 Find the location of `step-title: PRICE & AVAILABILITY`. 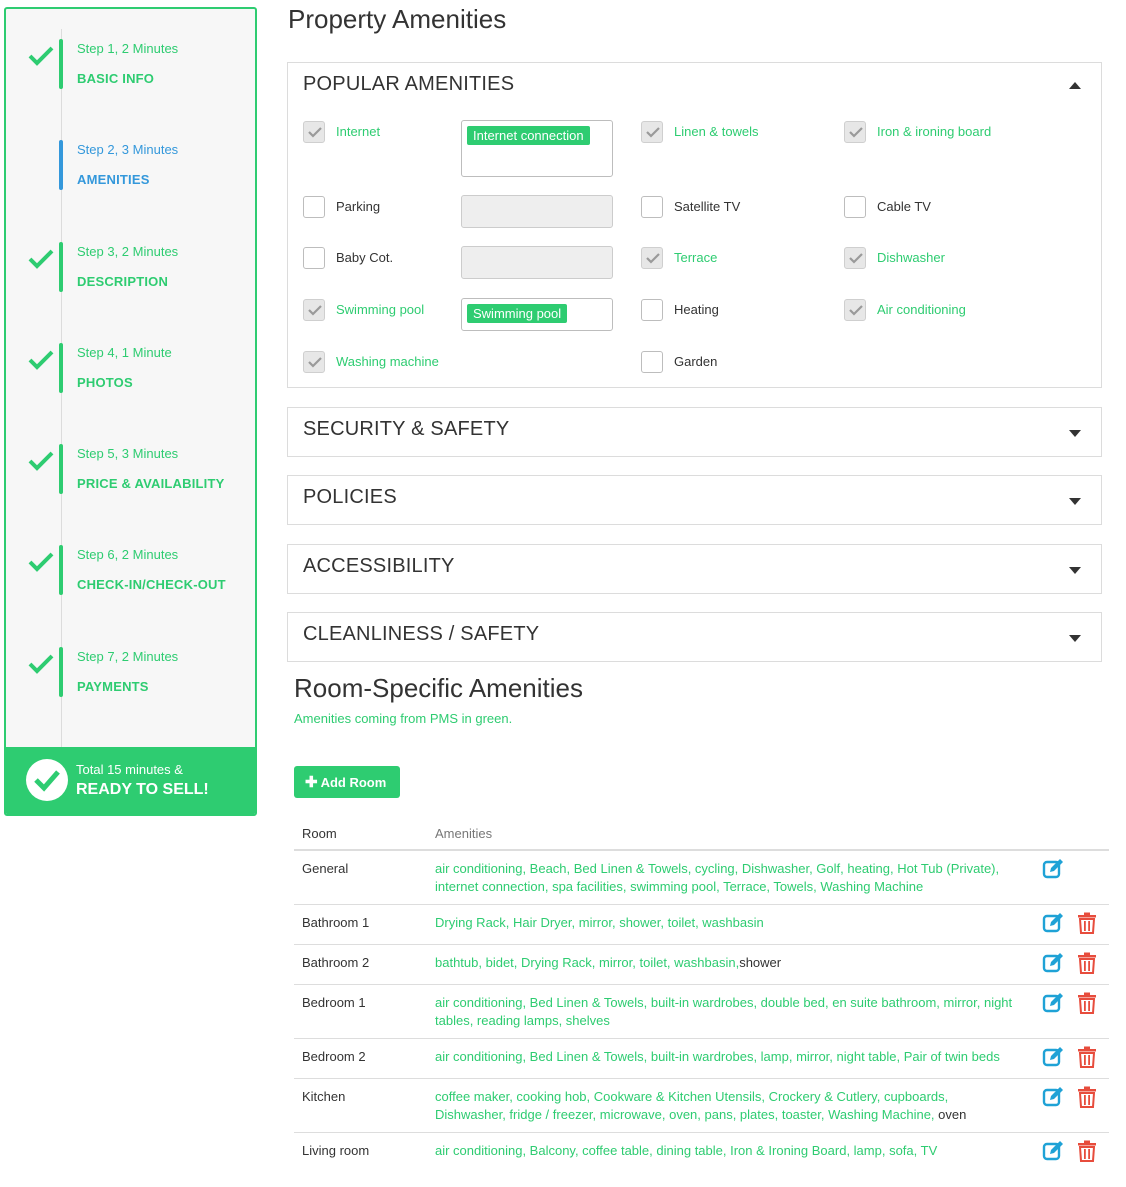

step-title: PRICE & AVAILABILITY is located at coordinates (151, 483).